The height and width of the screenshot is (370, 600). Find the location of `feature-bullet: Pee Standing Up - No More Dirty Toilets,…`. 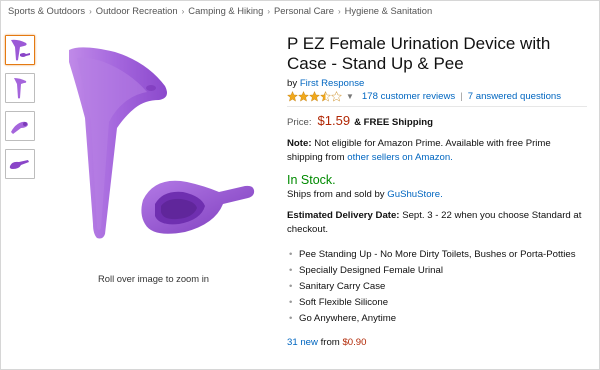

feature-bullet: Pee Standing Up - No More Dirty Toilets,… is located at coordinates (437, 255).